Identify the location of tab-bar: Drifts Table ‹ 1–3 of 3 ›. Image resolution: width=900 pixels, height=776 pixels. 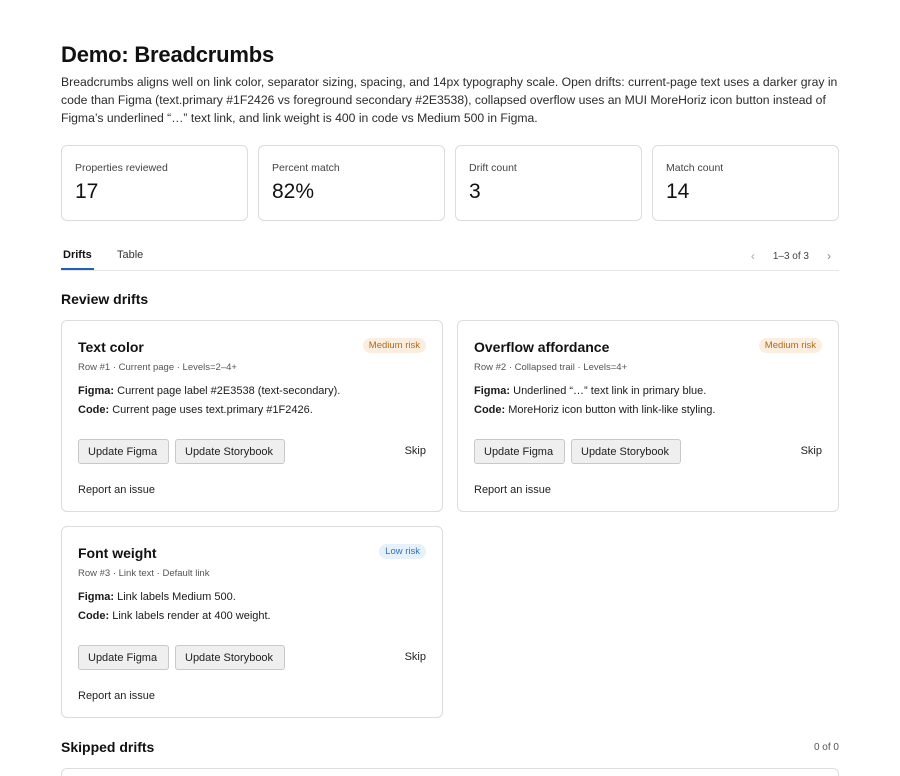
(450, 255).